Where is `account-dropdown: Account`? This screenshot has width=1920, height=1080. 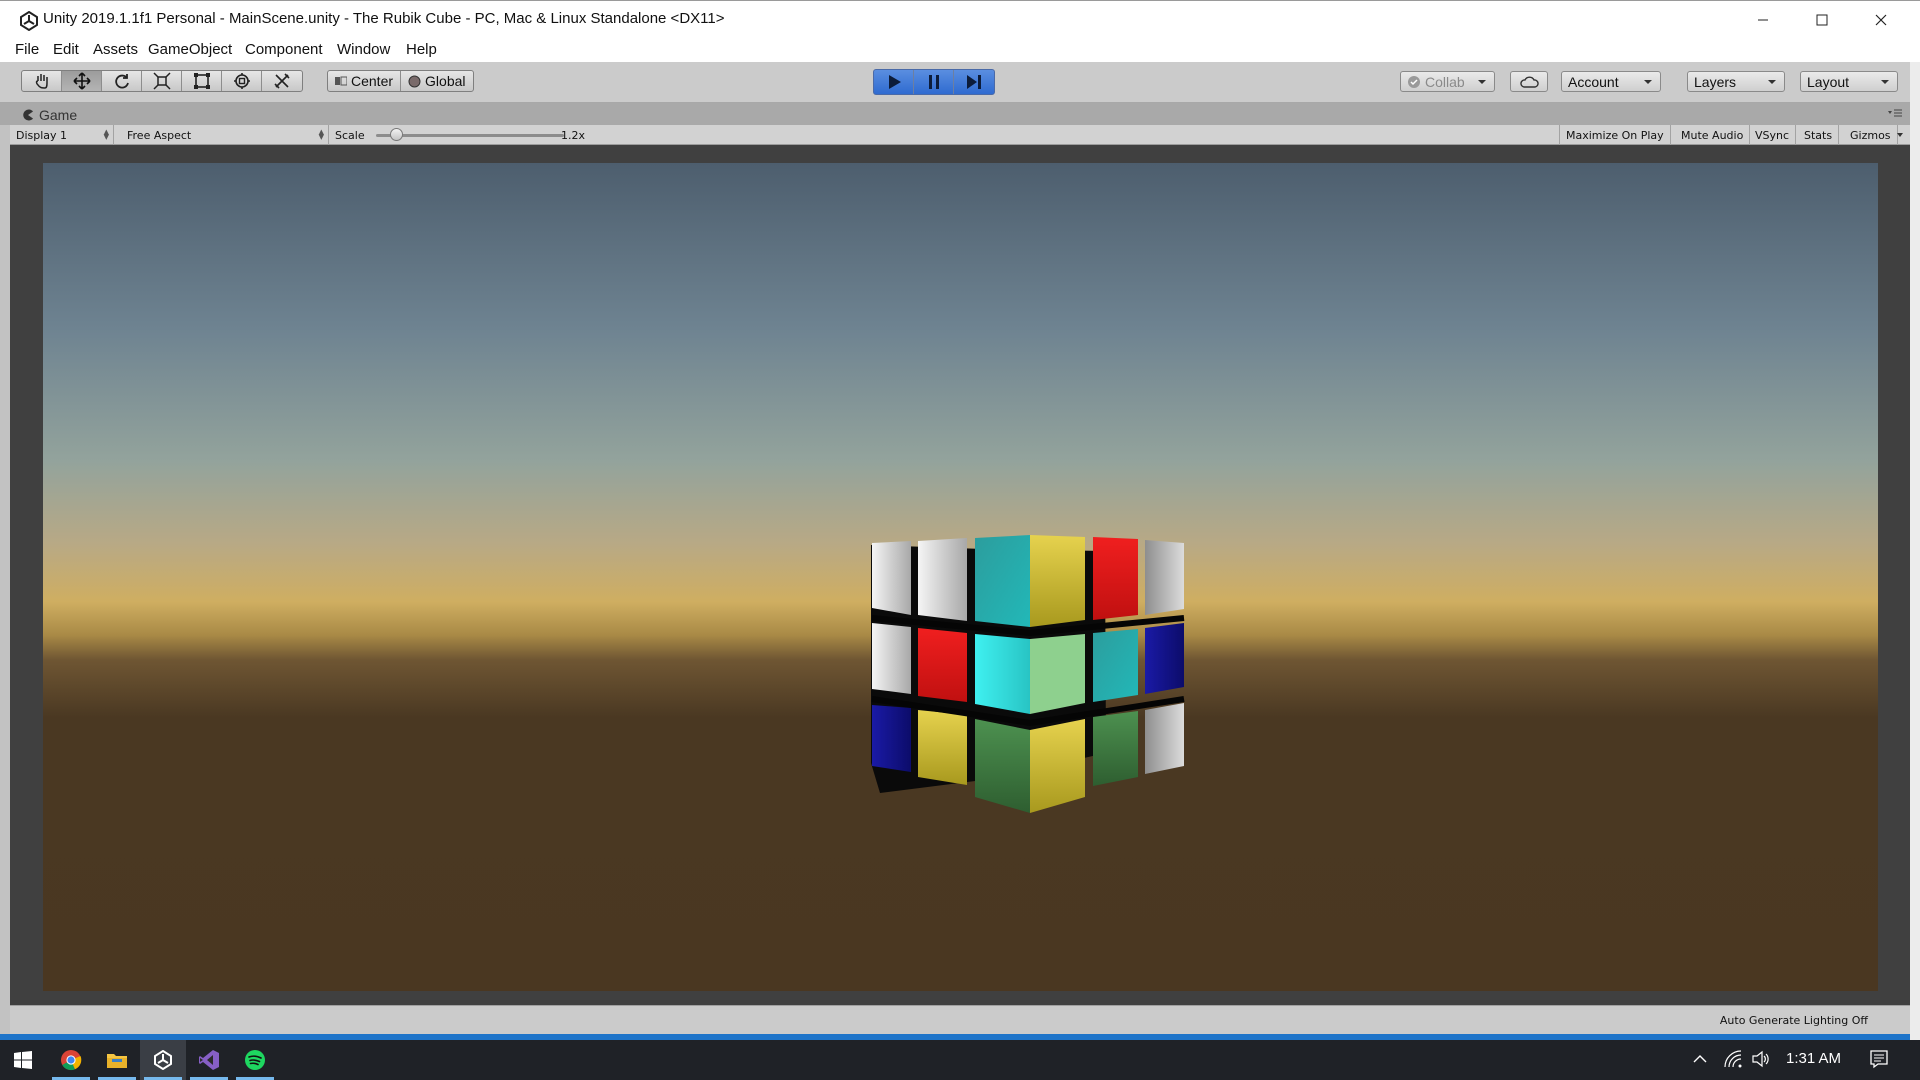 account-dropdown: Account is located at coordinates (1611, 81).